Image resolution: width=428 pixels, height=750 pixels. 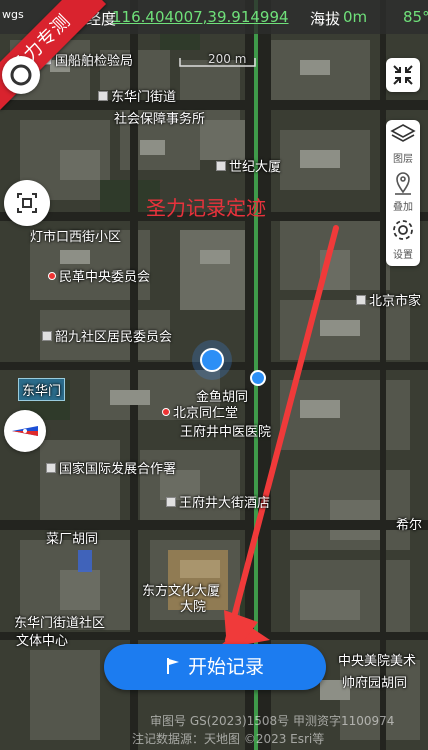 I want to click on watermark-text: 圣力记录定迹, so click(x=206, y=208).